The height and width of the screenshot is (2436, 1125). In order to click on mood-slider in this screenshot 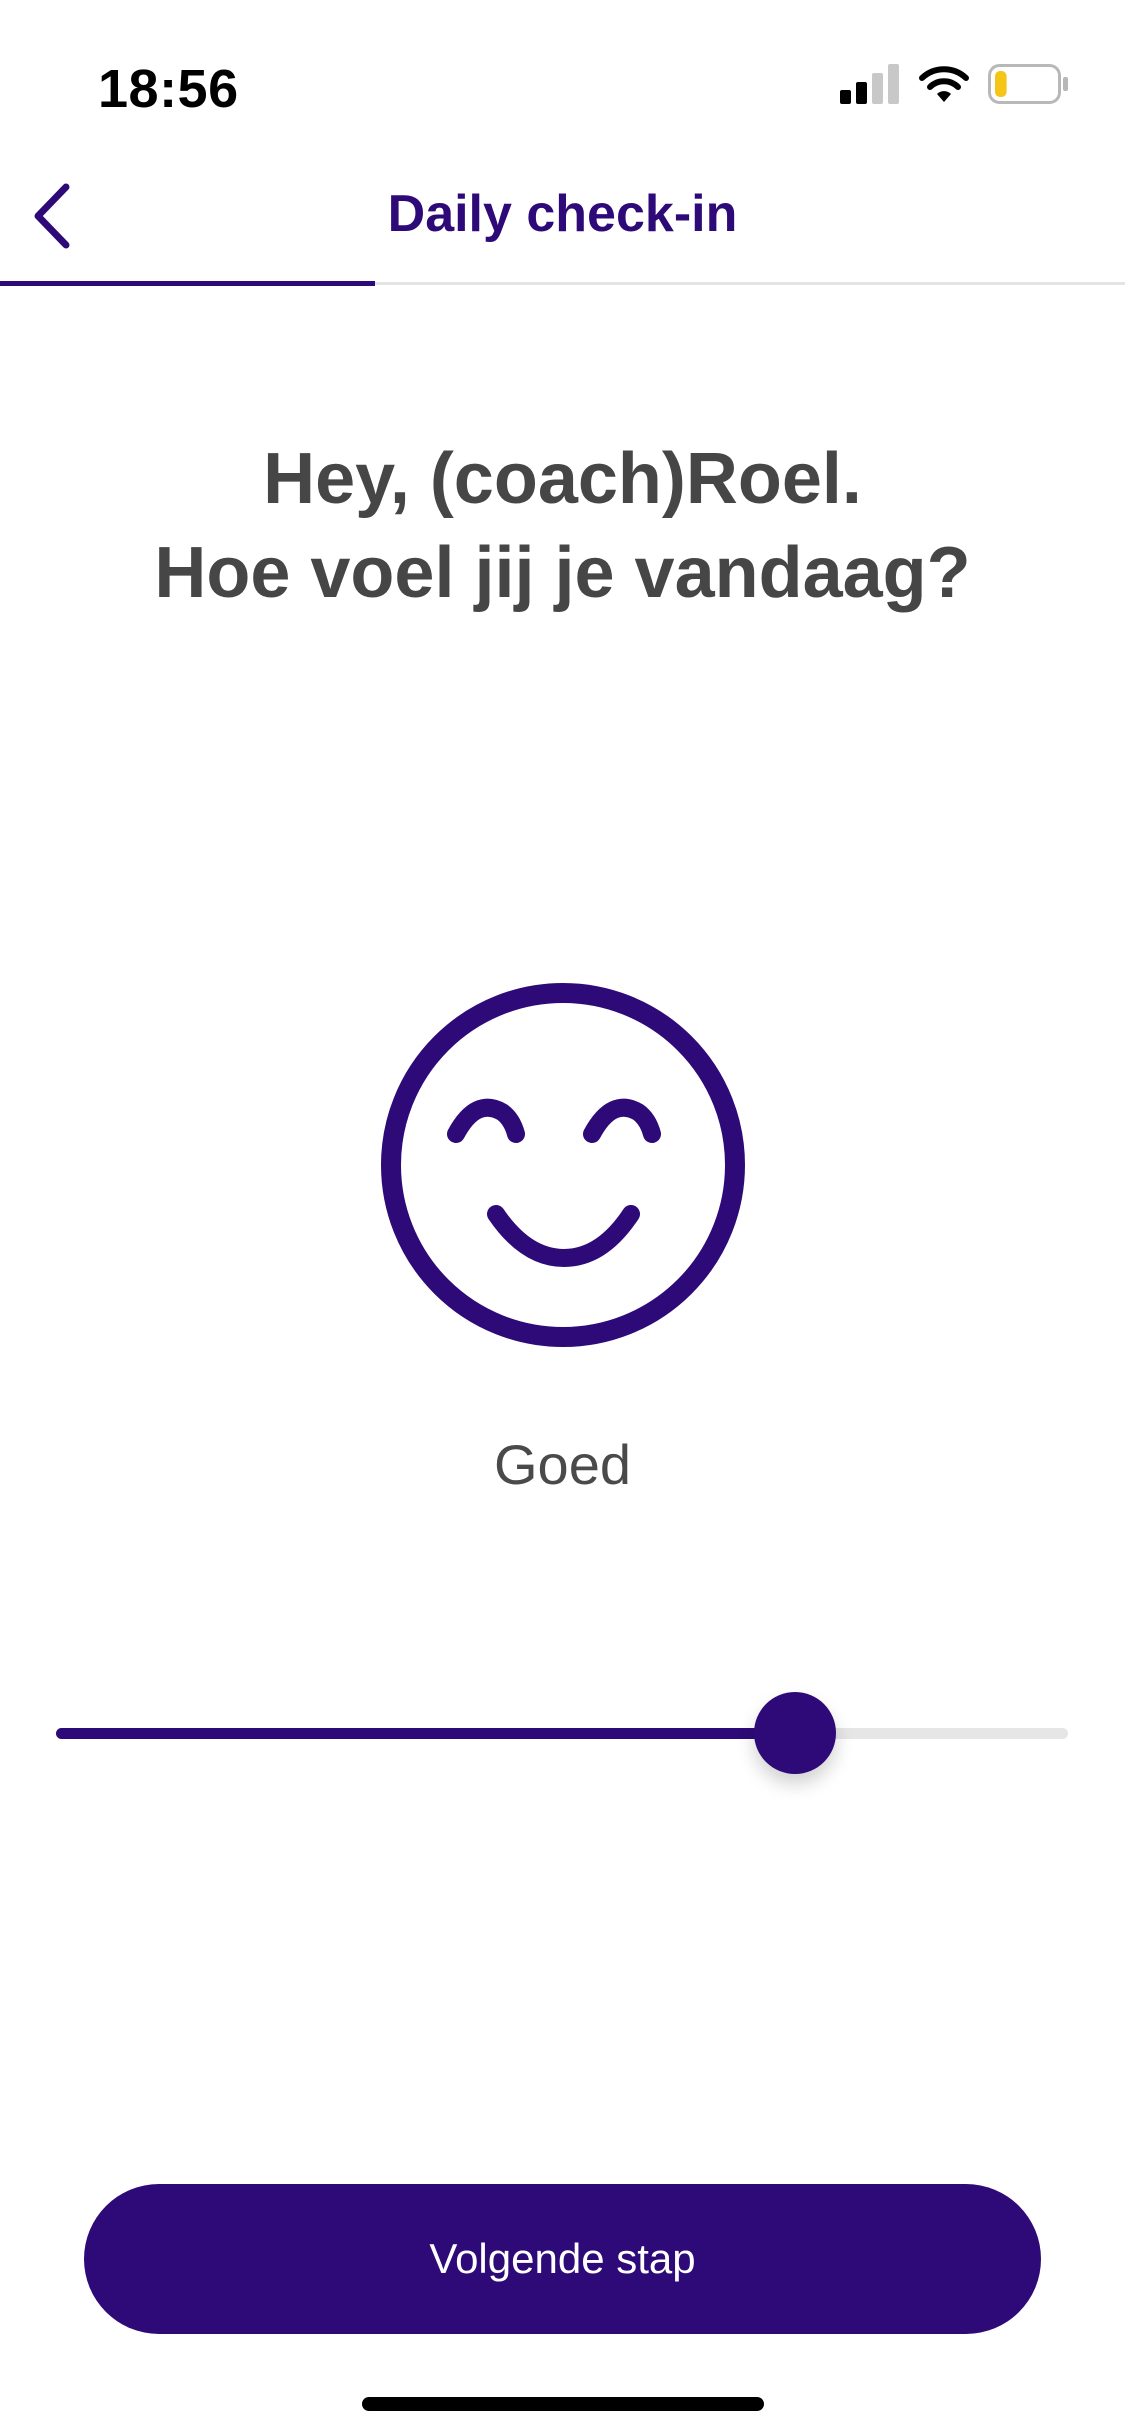, I will do `click(562, 1733)`.